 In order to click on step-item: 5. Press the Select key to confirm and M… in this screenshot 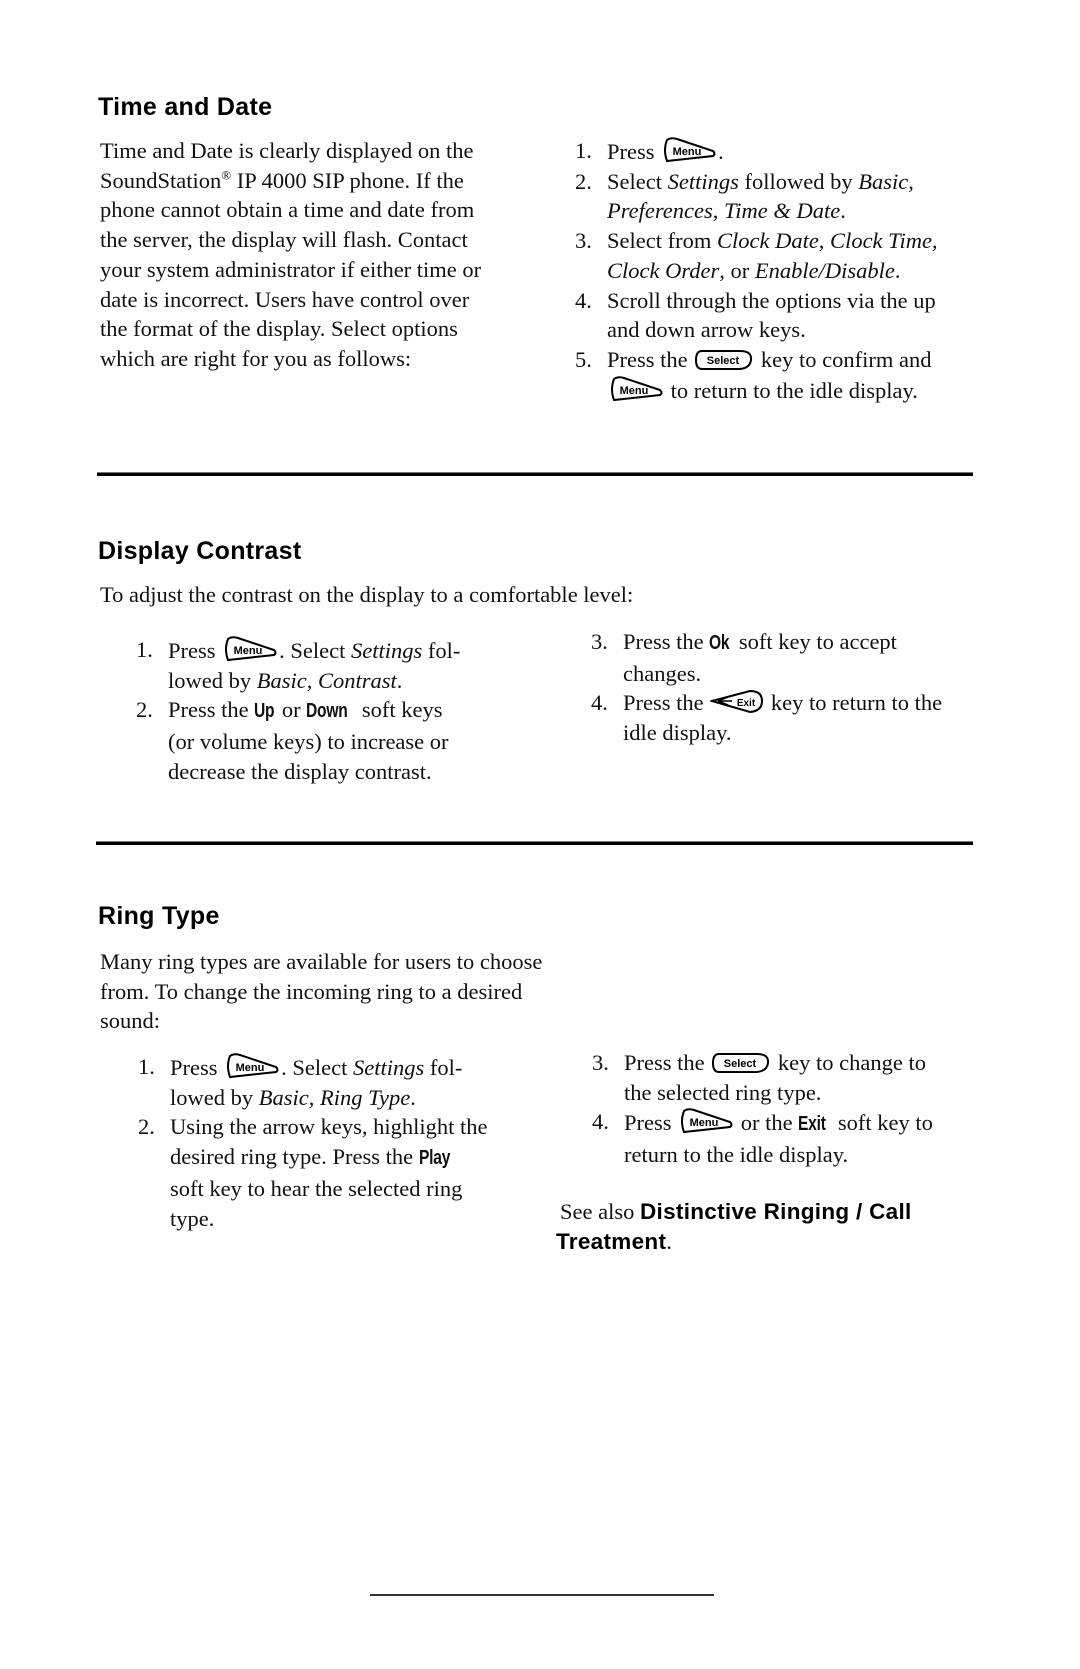, I will do `click(785, 375)`.